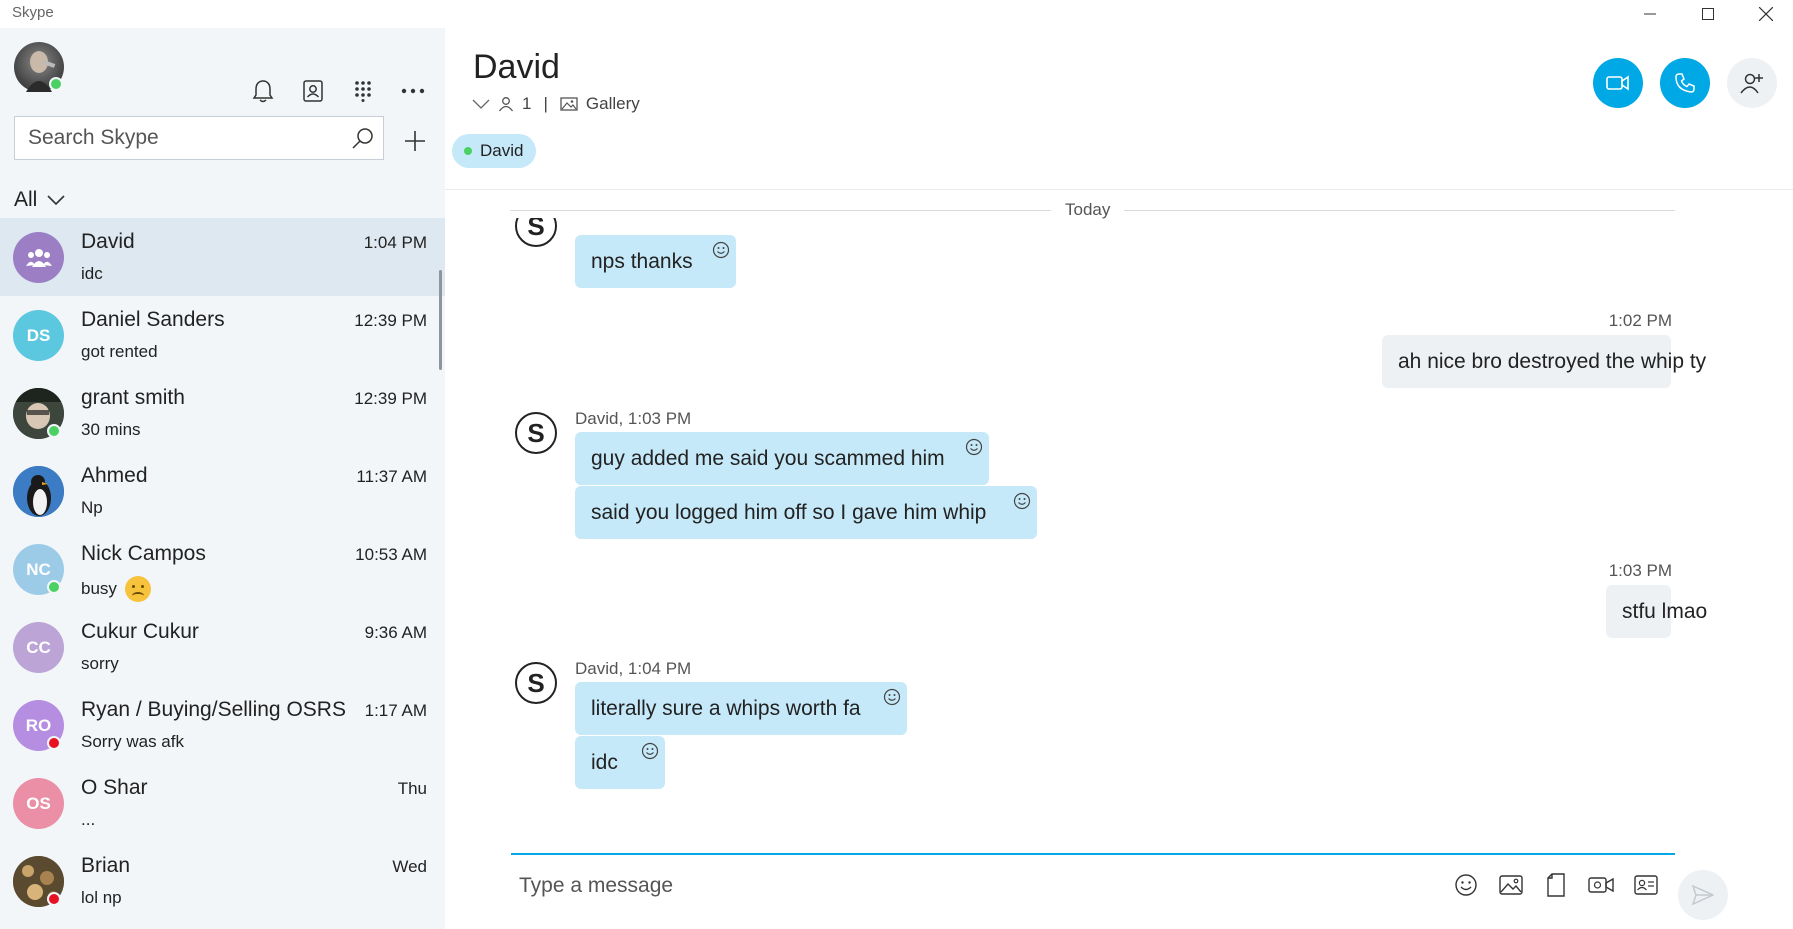  What do you see at coordinates (1703, 895) in the screenshot?
I see `send-button` at bounding box center [1703, 895].